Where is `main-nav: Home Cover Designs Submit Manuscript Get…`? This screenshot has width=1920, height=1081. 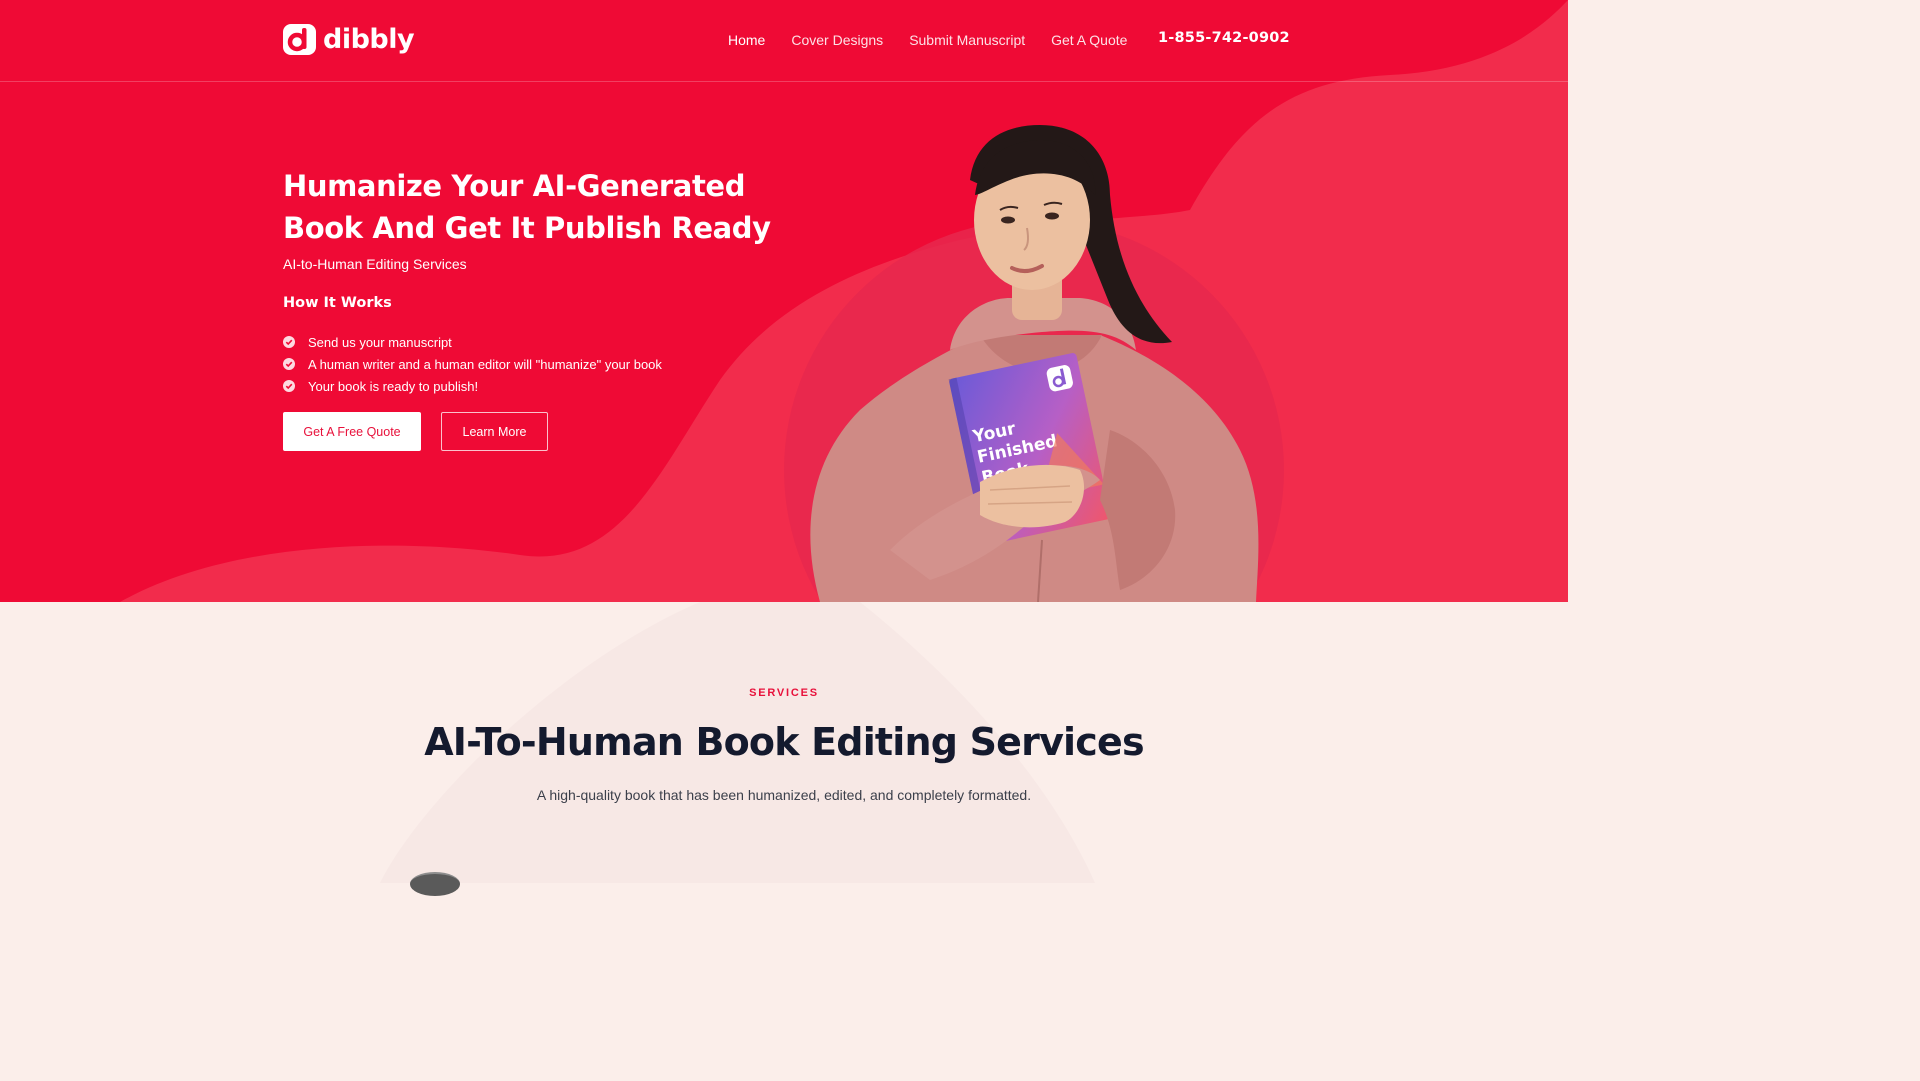
main-nav: Home Cover Designs Submit Manuscript Get… is located at coordinates (927, 40).